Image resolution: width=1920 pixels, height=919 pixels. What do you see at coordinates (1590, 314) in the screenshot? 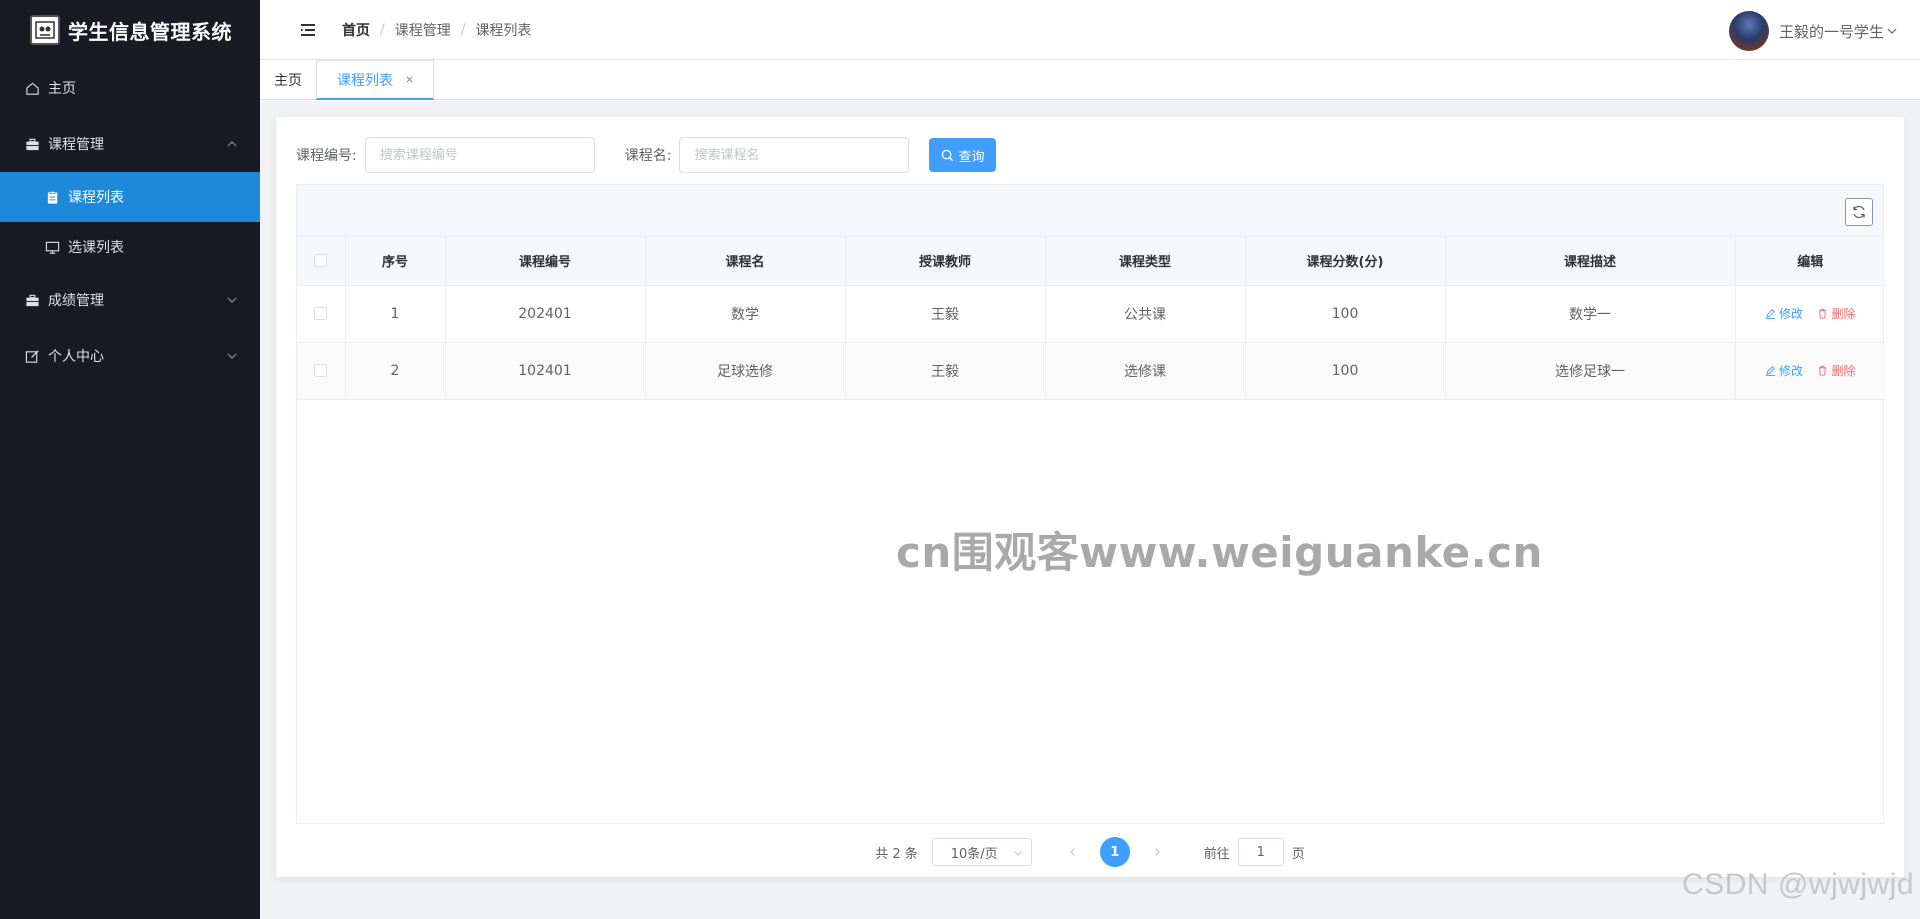
I see `cell-desc: 数学一` at bounding box center [1590, 314].